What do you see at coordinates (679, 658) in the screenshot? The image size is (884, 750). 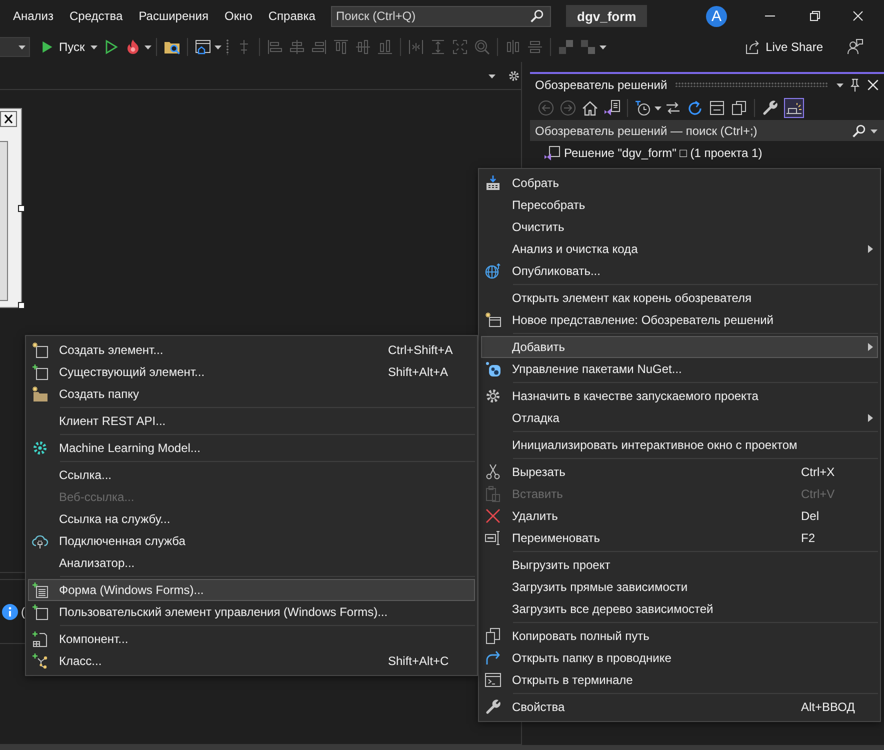 I see `menu-item: Открыть папку в проводнике` at bounding box center [679, 658].